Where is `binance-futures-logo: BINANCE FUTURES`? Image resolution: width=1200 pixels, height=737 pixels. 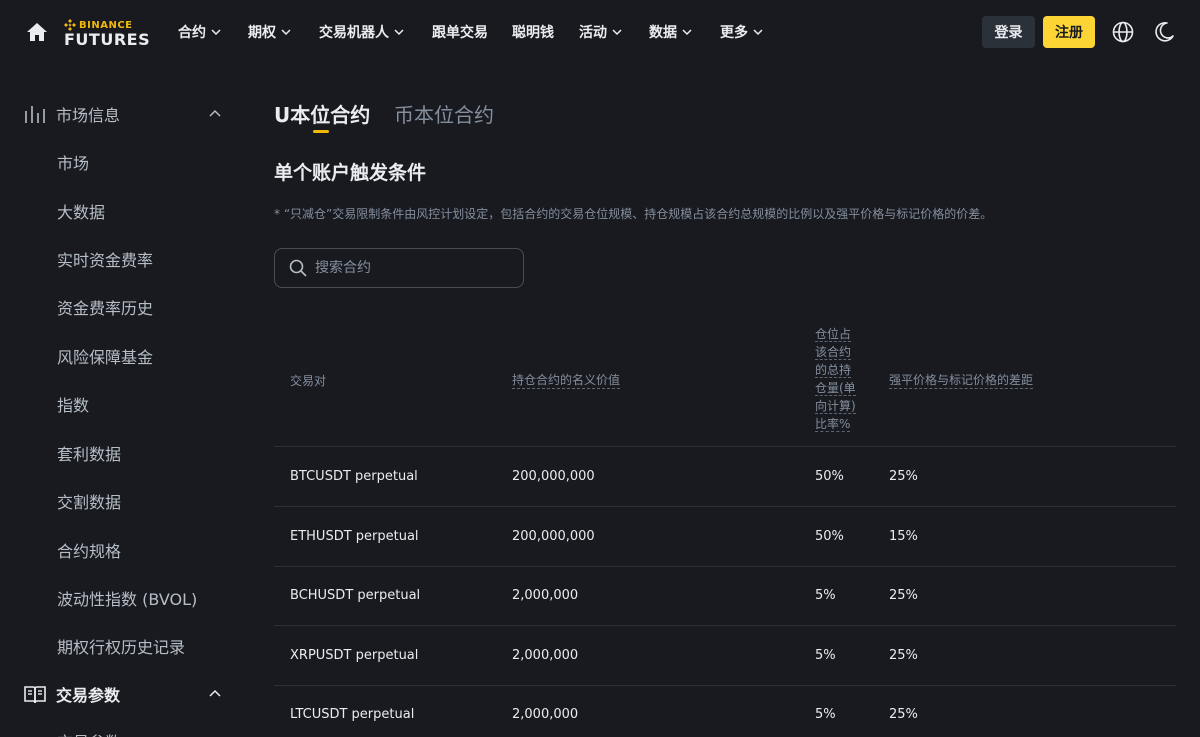 binance-futures-logo: BINANCE FUTURES is located at coordinates (107, 33).